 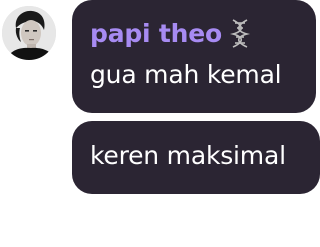 What do you see at coordinates (188, 155) in the screenshot?
I see `message-text: keren maksimal` at bounding box center [188, 155].